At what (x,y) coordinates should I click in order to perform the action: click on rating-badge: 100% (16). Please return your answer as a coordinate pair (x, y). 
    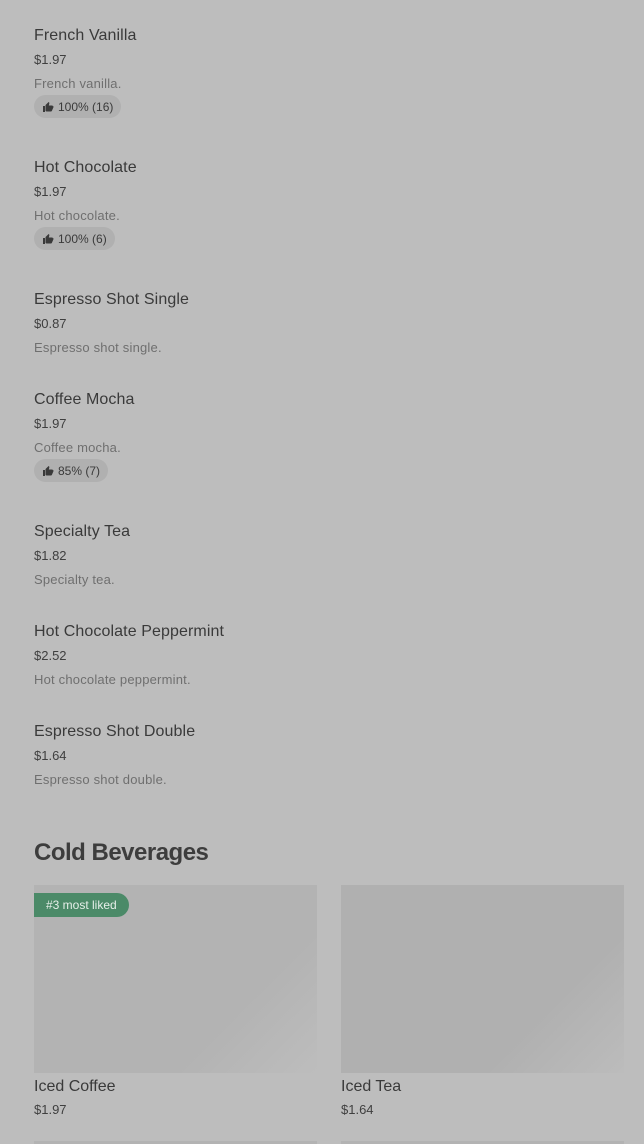
    Looking at the image, I should click on (78, 106).